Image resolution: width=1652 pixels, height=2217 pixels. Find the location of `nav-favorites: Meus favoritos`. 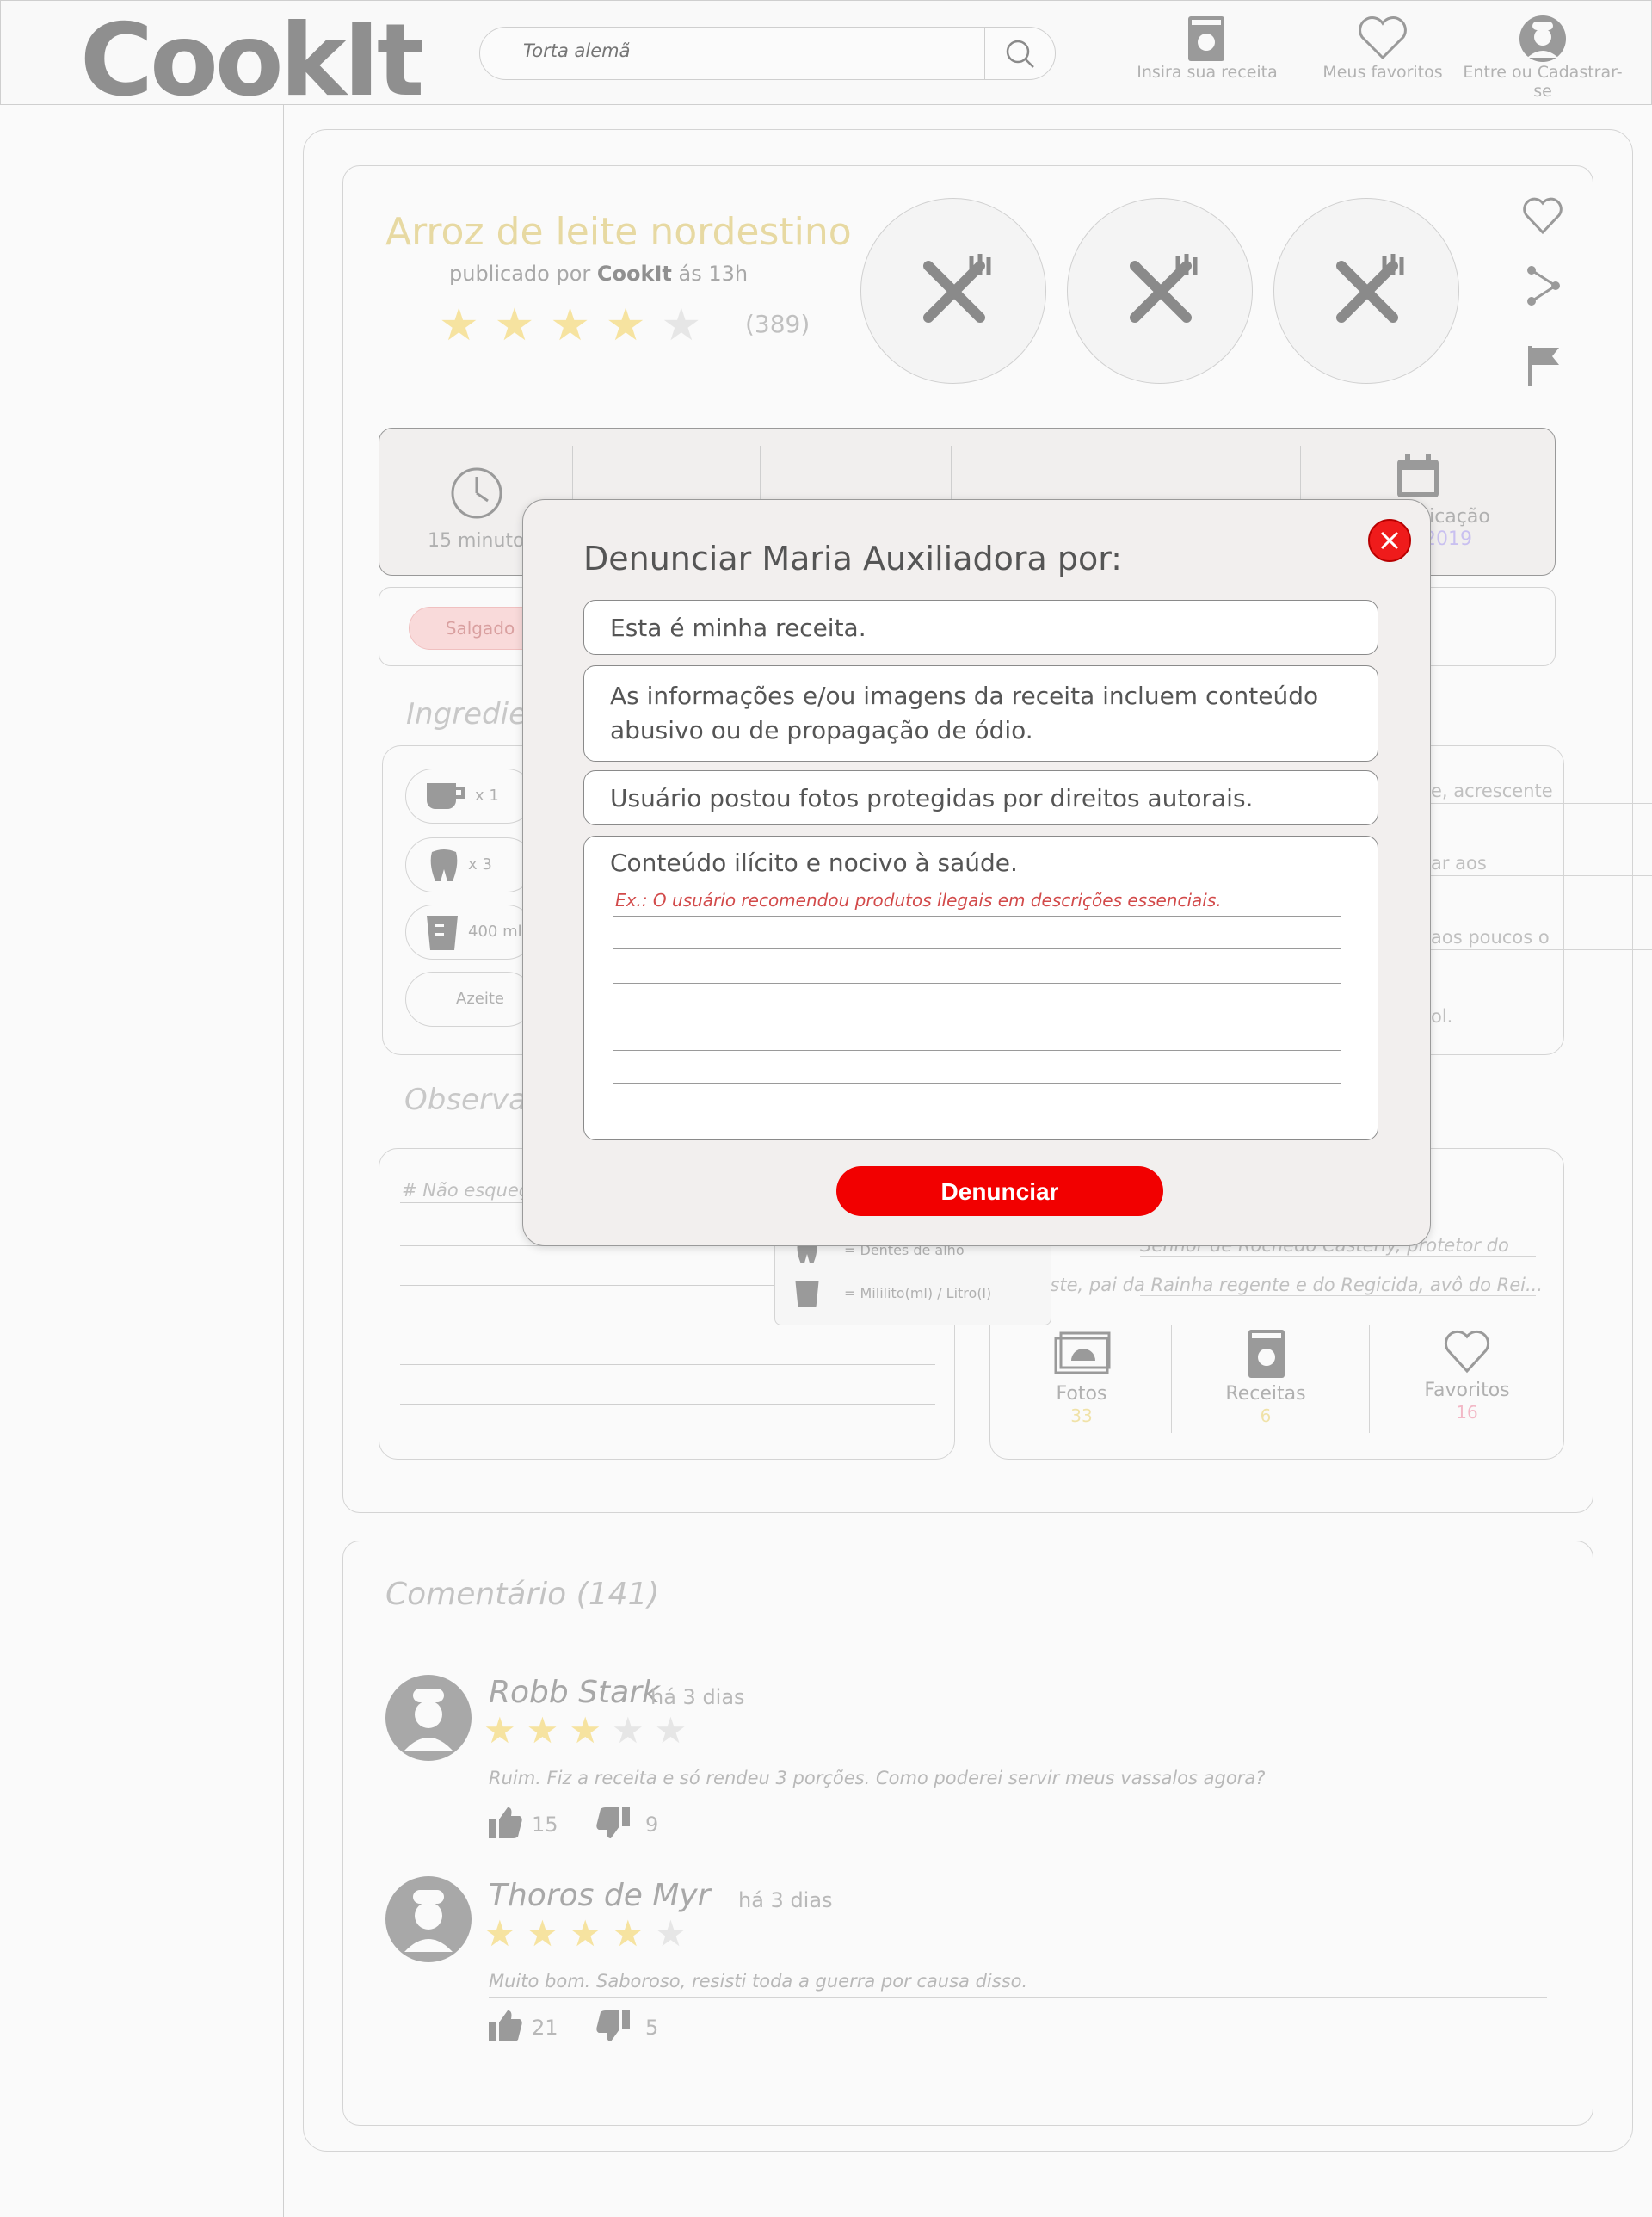

nav-favorites: Meus favoritos is located at coordinates (1383, 47).